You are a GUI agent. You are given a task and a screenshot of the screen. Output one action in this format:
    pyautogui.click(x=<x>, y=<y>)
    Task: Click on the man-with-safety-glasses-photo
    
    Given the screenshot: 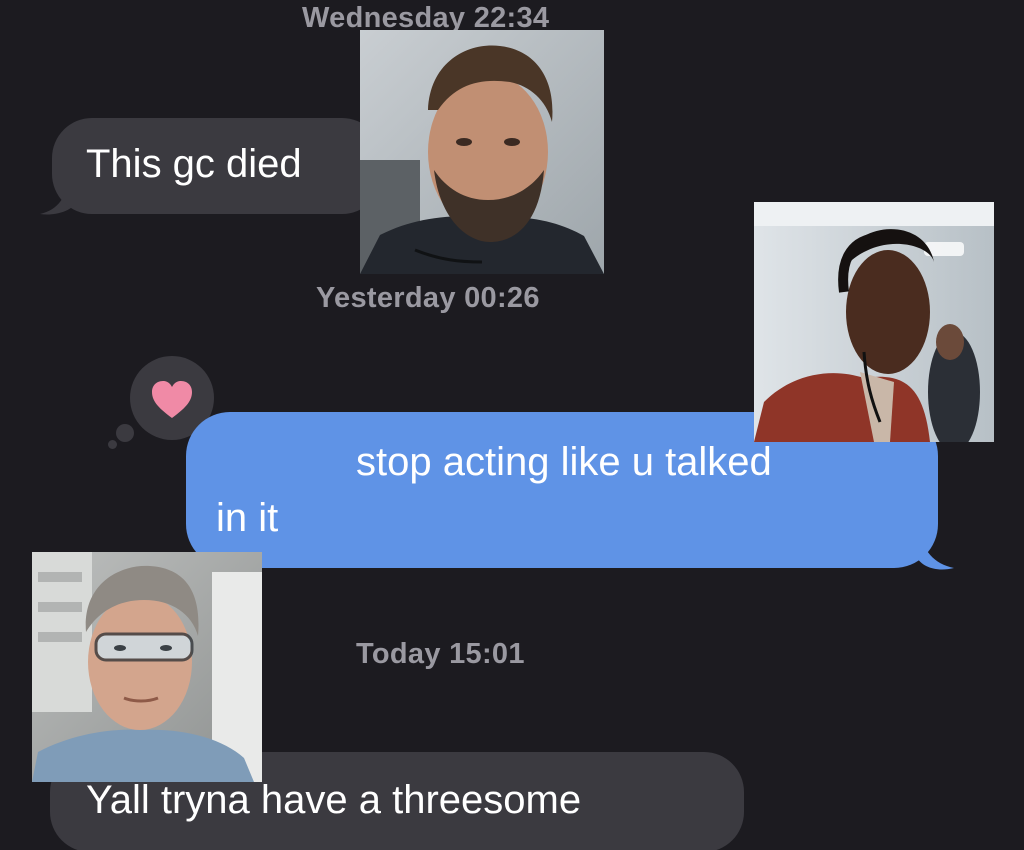 What is the action you would take?
    pyautogui.click(x=147, y=667)
    